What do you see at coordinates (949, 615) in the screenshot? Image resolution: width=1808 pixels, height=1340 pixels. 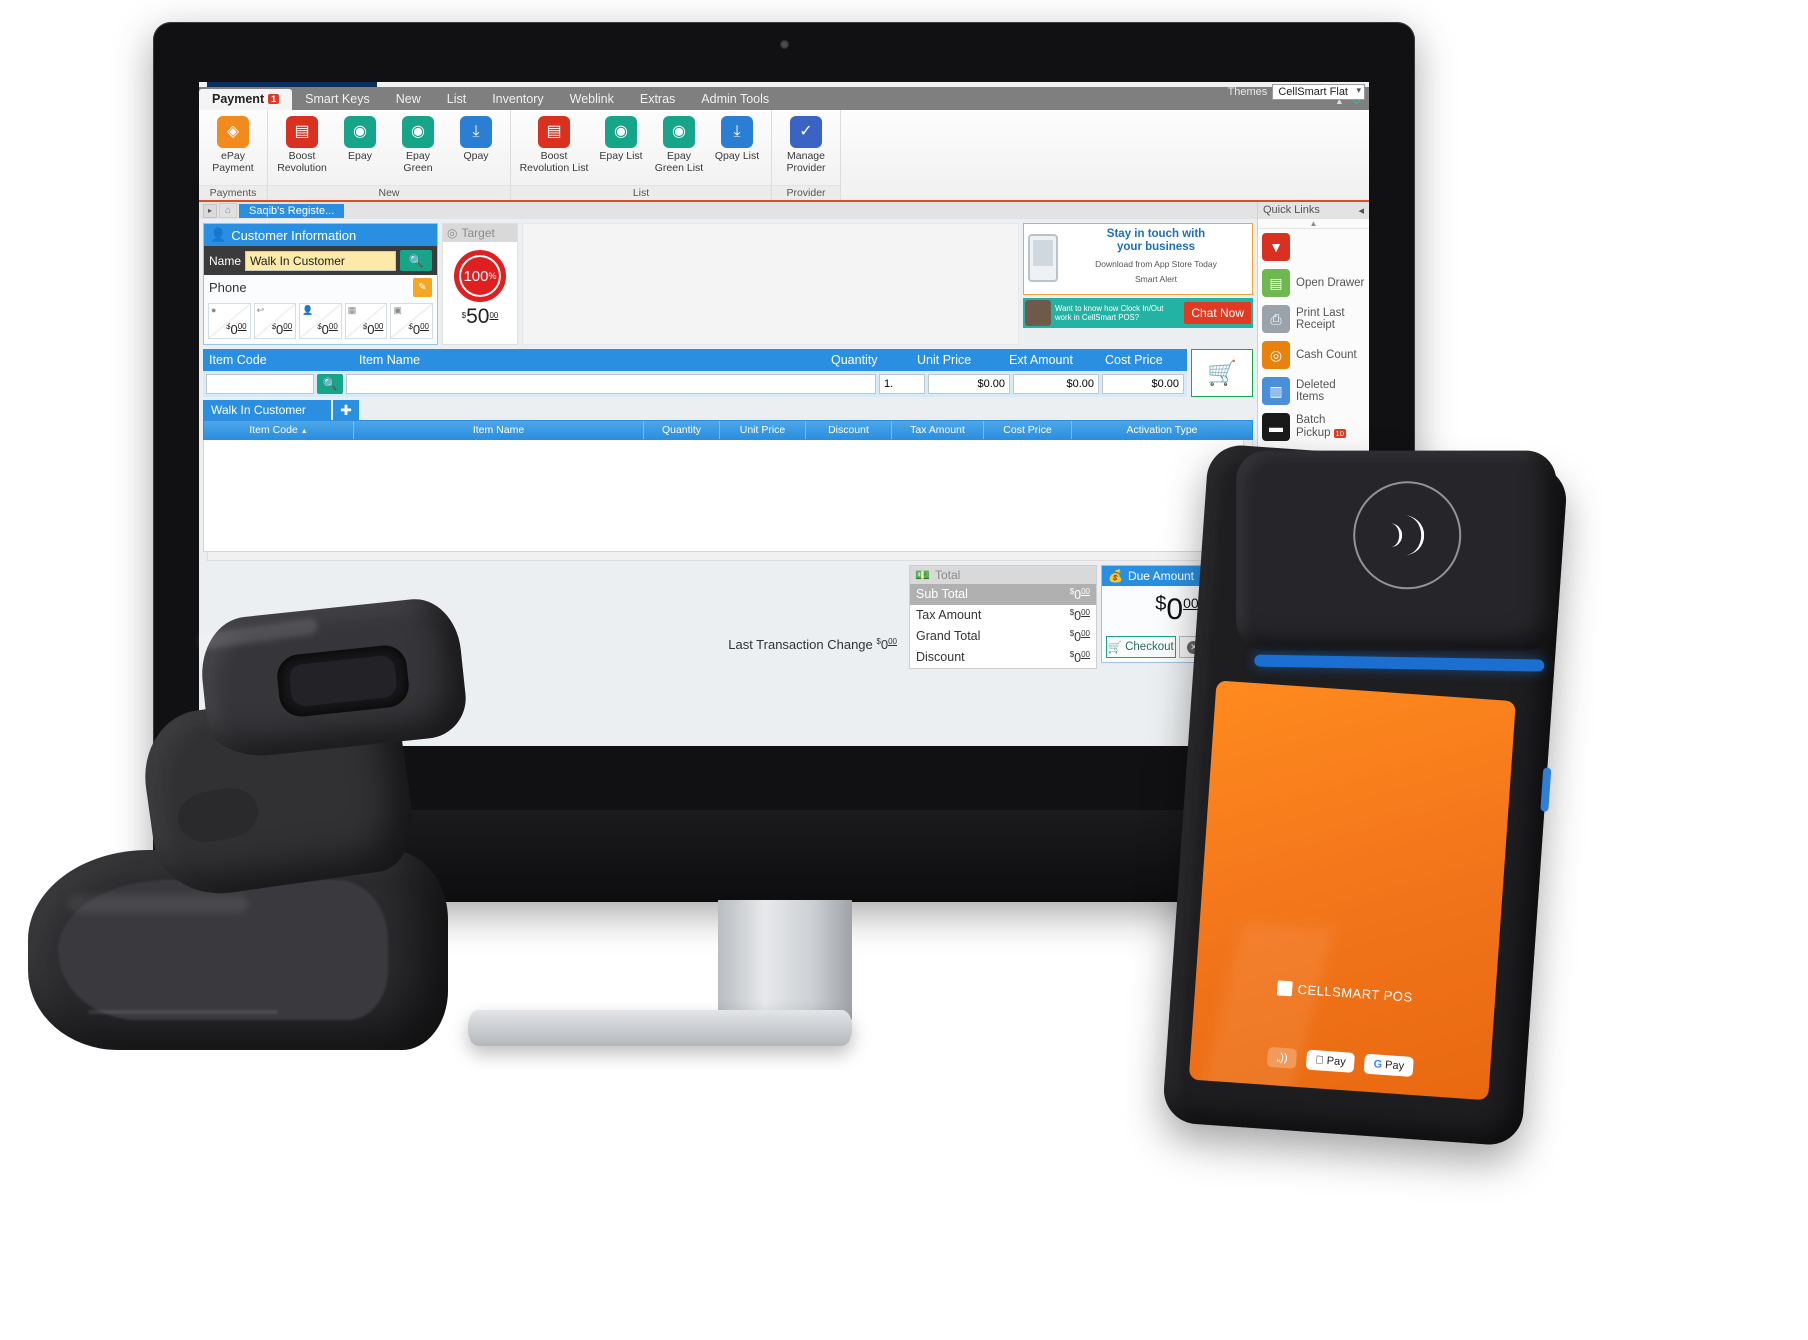 I see `total-row-label: Tax Amount` at bounding box center [949, 615].